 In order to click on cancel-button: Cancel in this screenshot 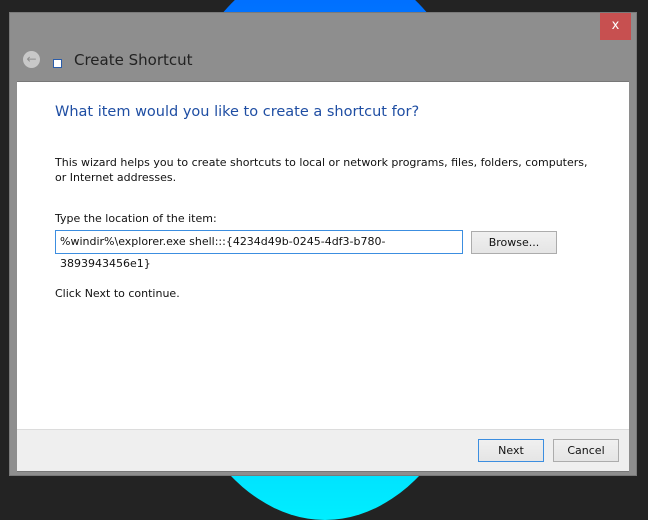, I will do `click(586, 450)`.